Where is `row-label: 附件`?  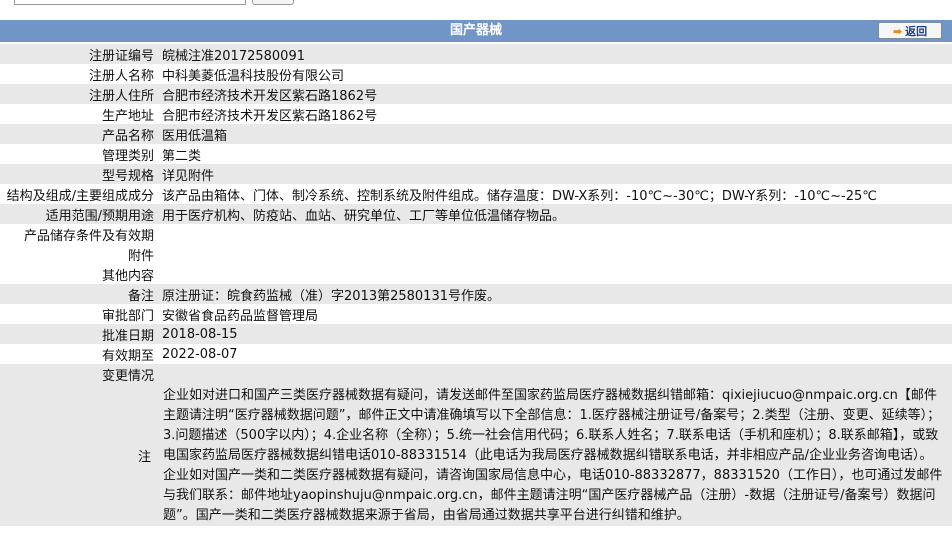
row-label: 附件 is located at coordinates (79, 254).